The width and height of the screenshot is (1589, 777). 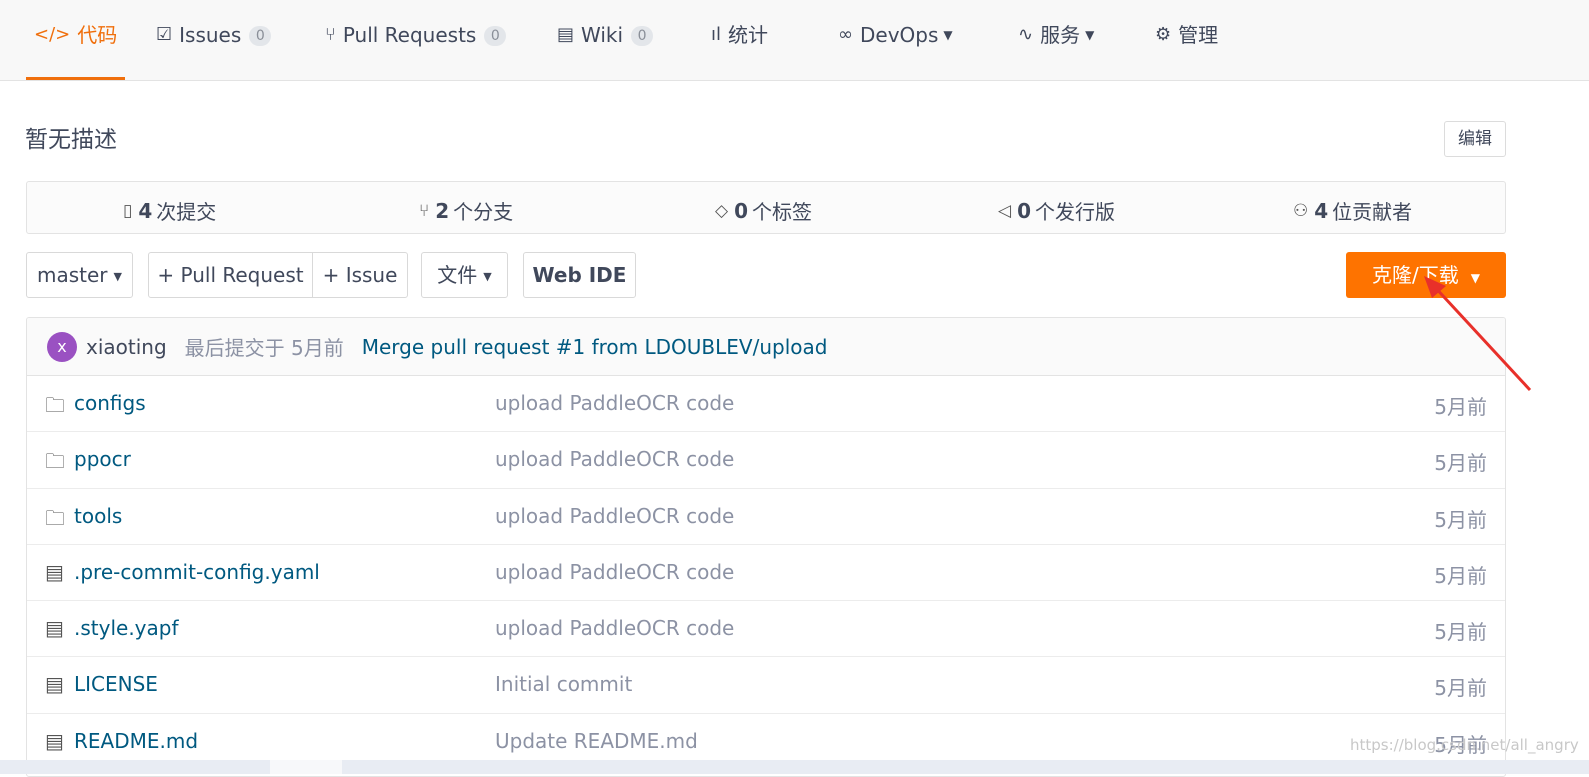 What do you see at coordinates (566, 34) in the screenshot?
I see `wiki-icon: ▤` at bounding box center [566, 34].